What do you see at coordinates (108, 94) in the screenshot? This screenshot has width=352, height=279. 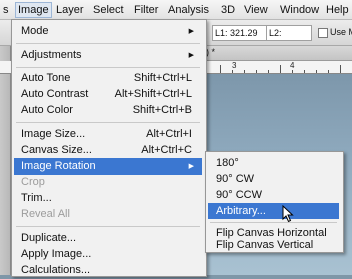 I see `menu-item-auto-contrast: Auto Contrast Alt+Shift+Ctrl+L` at bounding box center [108, 94].